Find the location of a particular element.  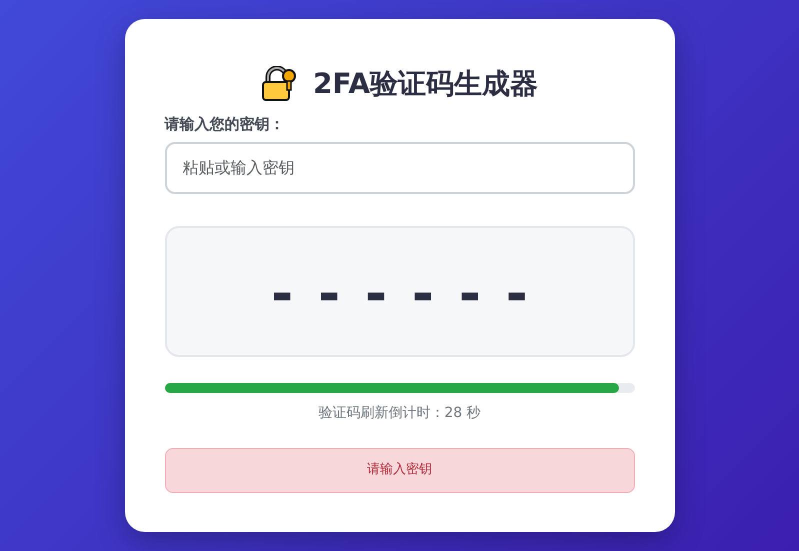

app-title: 2FA验证码生成器 is located at coordinates (425, 84).